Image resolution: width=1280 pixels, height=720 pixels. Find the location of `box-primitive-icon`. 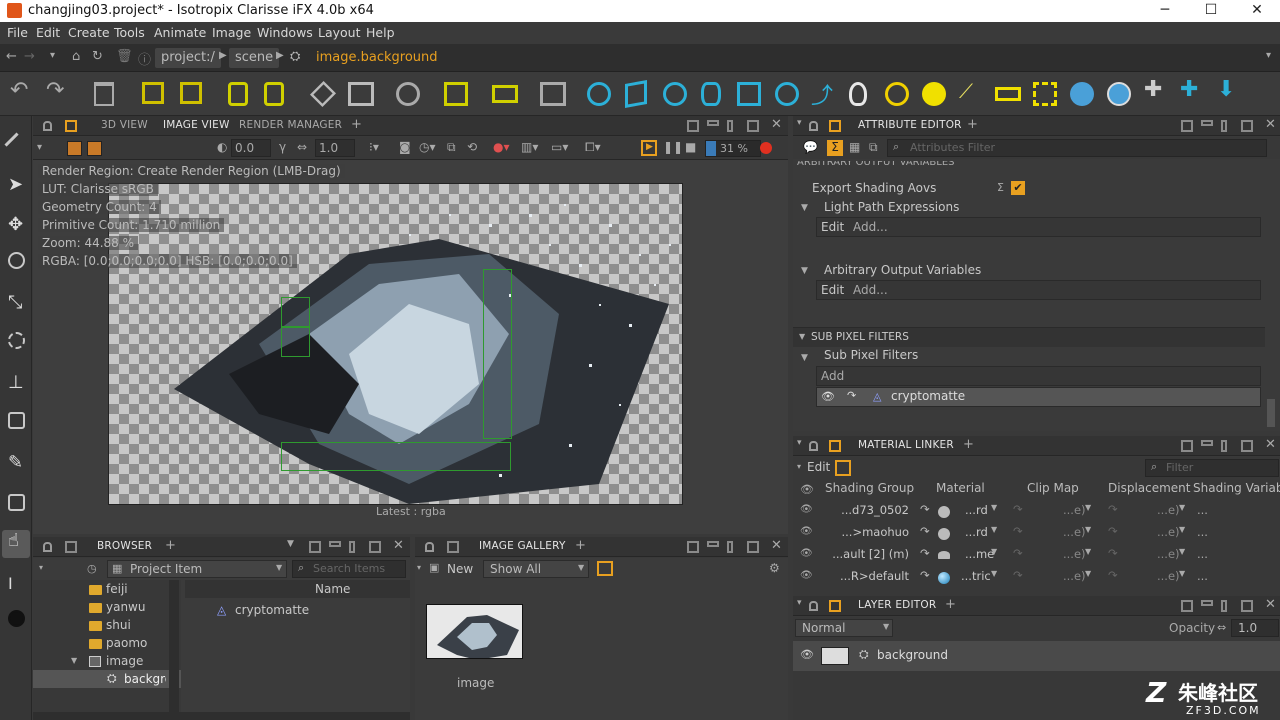

box-primitive-icon is located at coordinates (636, 94).